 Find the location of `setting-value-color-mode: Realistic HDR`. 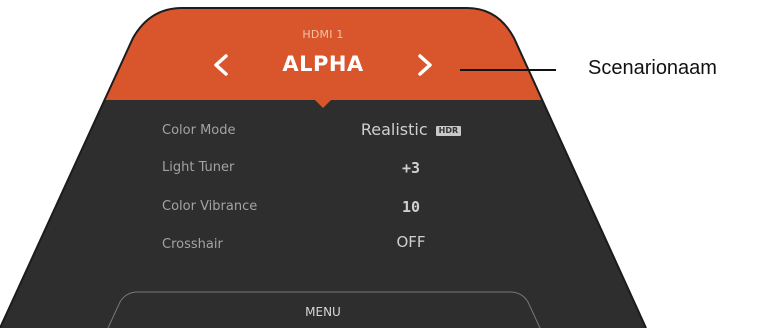

setting-value-color-mode: Realistic HDR is located at coordinates (411, 129).